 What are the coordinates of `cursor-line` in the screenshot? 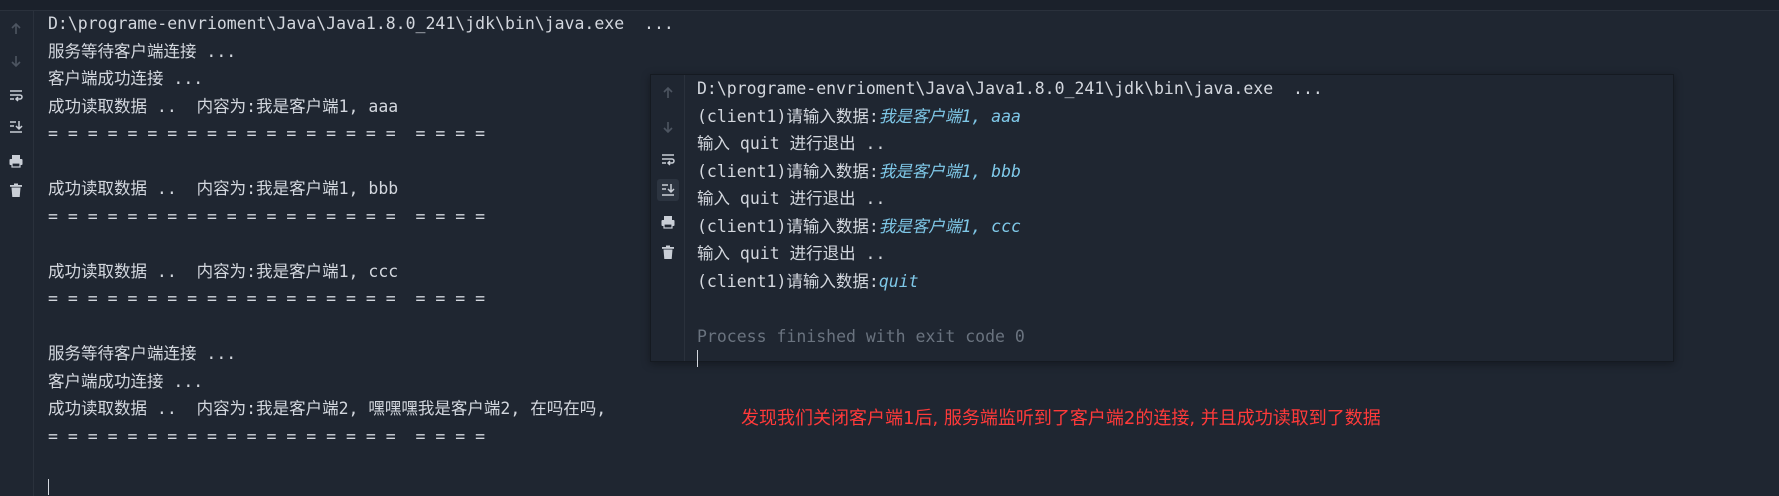 It's located at (1010, 358).